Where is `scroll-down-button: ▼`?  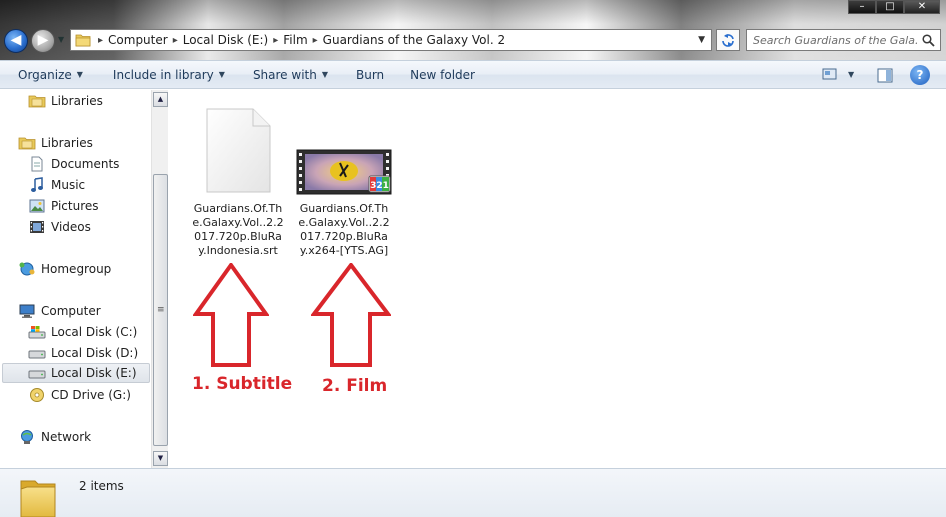 scroll-down-button: ▼ is located at coordinates (160, 458).